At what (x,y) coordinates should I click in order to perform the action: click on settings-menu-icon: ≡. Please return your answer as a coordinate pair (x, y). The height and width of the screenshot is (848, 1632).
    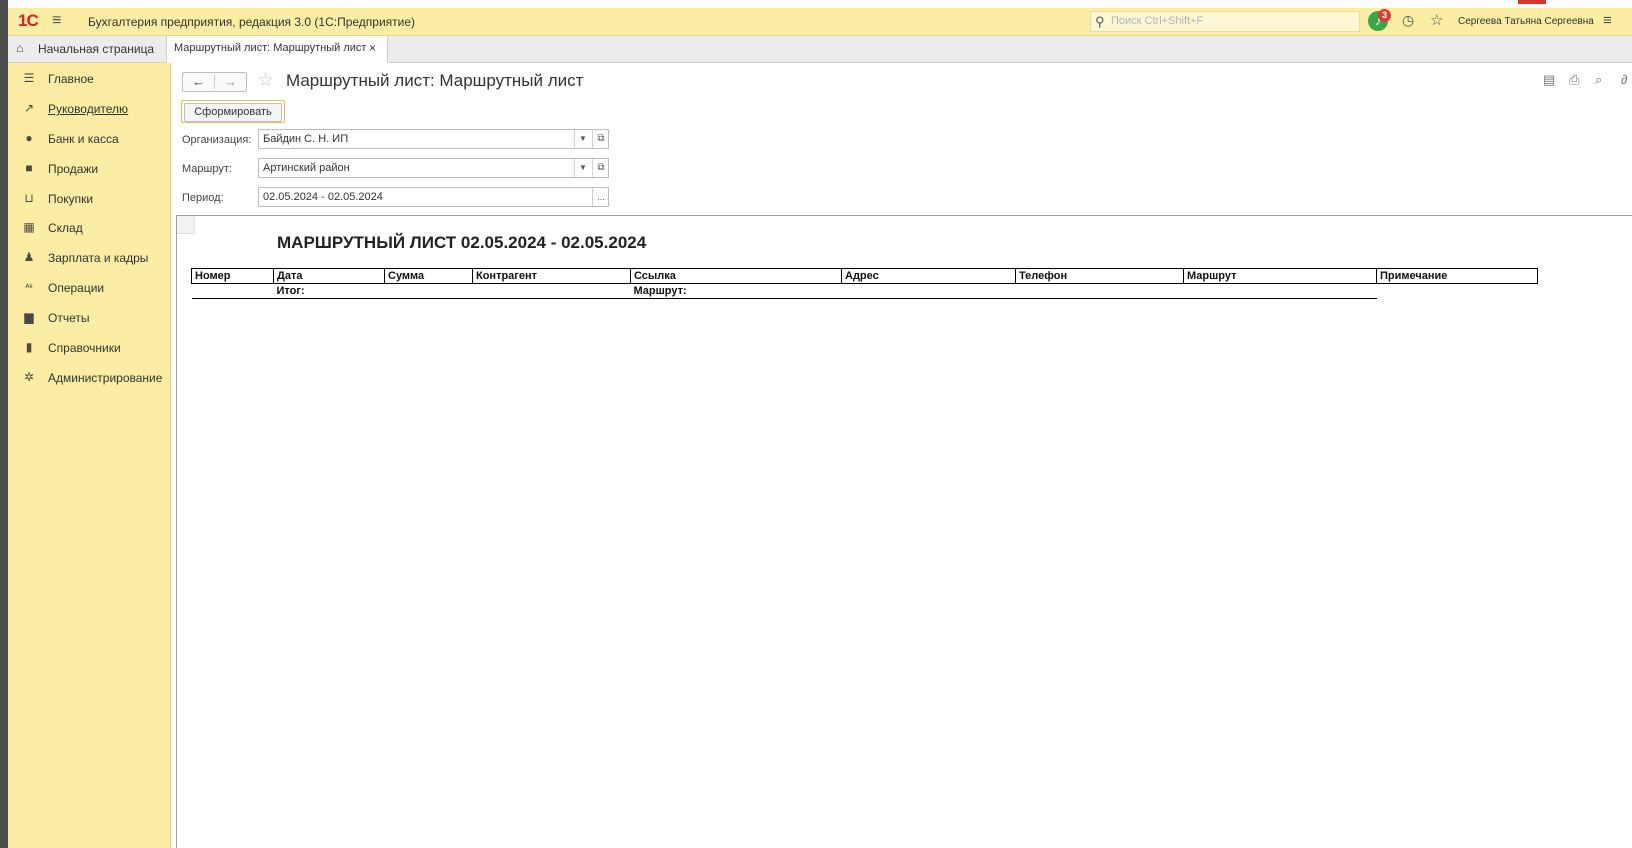
    Looking at the image, I should click on (1607, 20).